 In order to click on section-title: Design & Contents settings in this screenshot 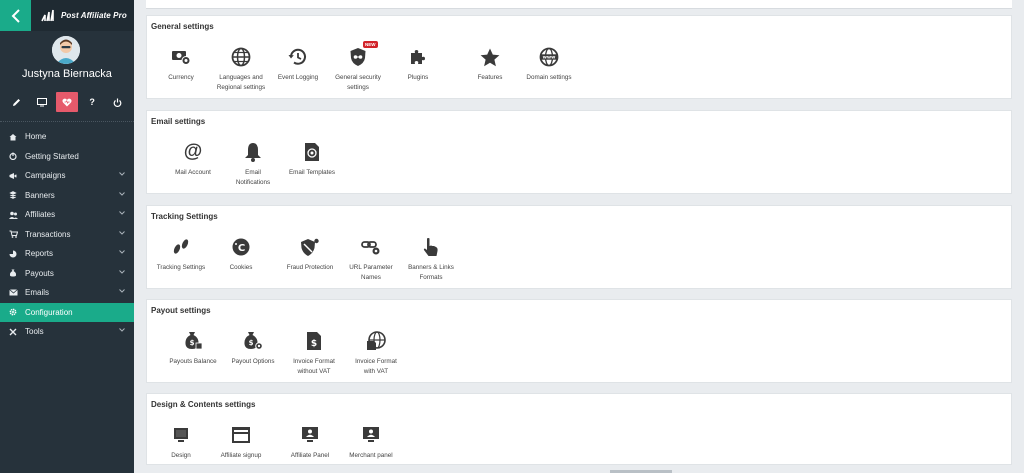, I will do `click(203, 404)`.